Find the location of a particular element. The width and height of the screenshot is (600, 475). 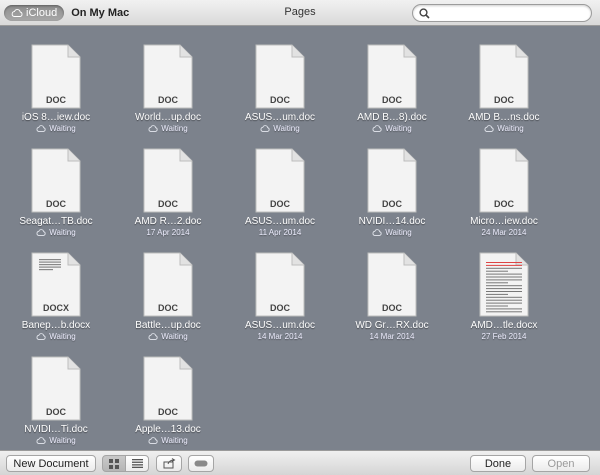

document-name: WD Gr…RX.doc is located at coordinates (392, 325).